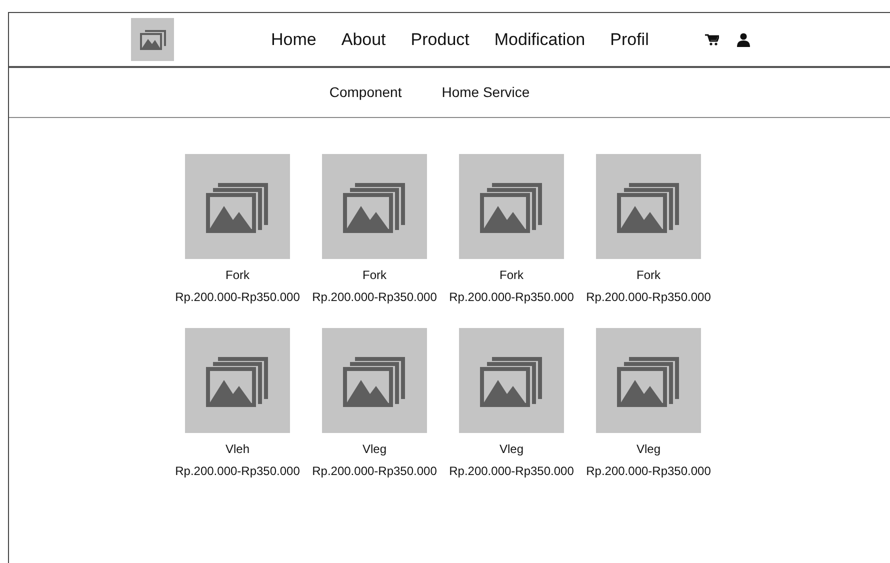 The image size is (890, 563). Describe the element at coordinates (237, 449) in the screenshot. I see `product-name: Vleh` at that location.